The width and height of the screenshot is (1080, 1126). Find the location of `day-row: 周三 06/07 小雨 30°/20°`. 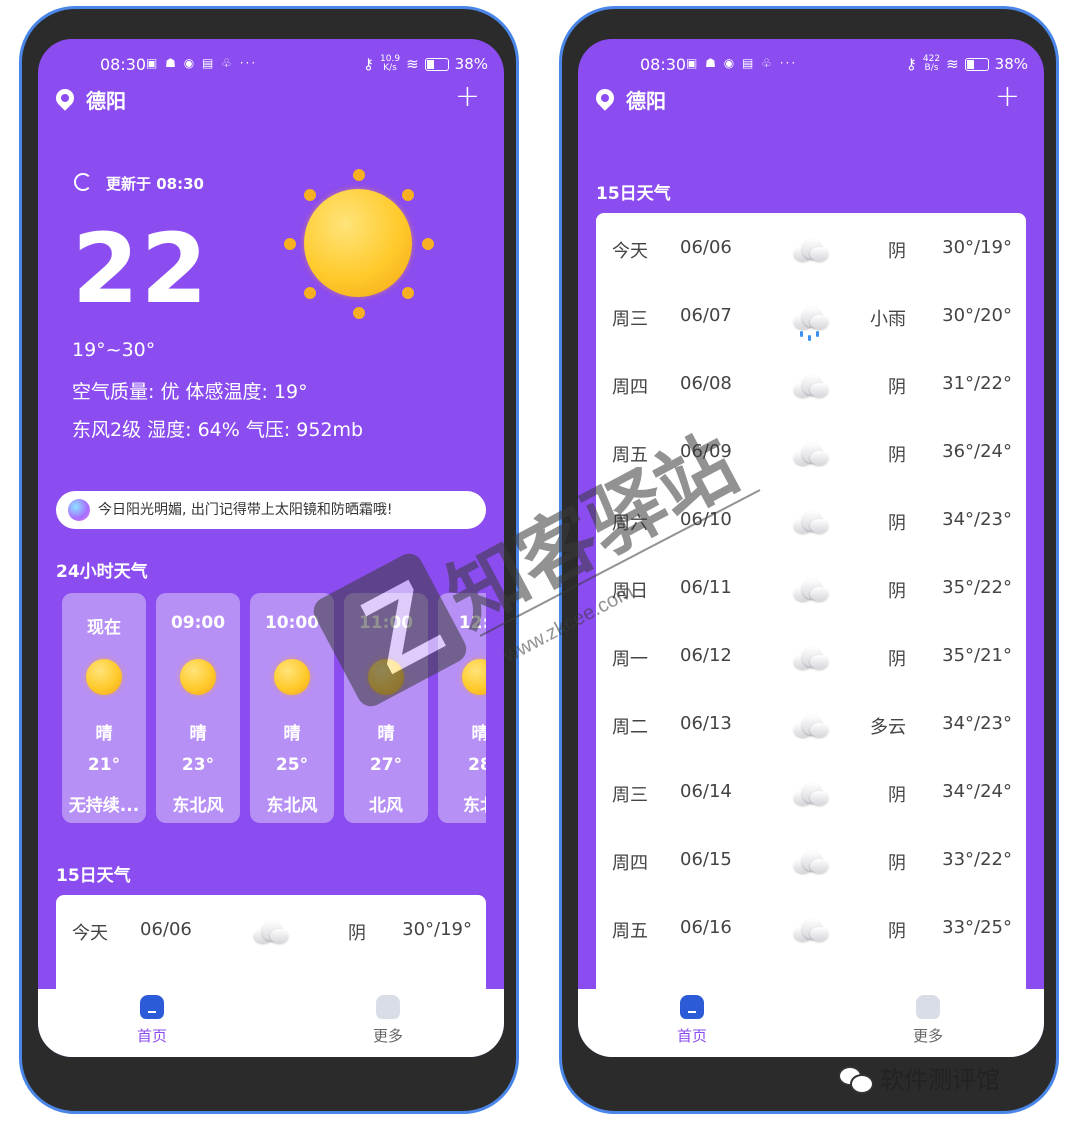

day-row: 周三 06/07 小雨 30°/20° is located at coordinates (811, 317).